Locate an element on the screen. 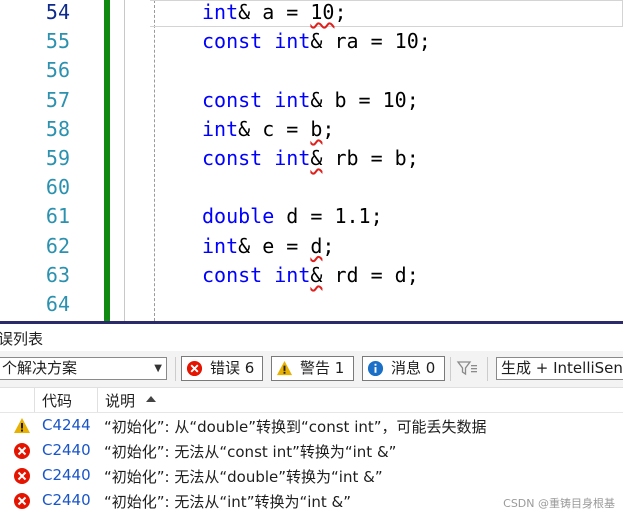 This screenshot has width=623, height=517. build-source-label: 生成 + IntelliSense is located at coordinates (562, 368).